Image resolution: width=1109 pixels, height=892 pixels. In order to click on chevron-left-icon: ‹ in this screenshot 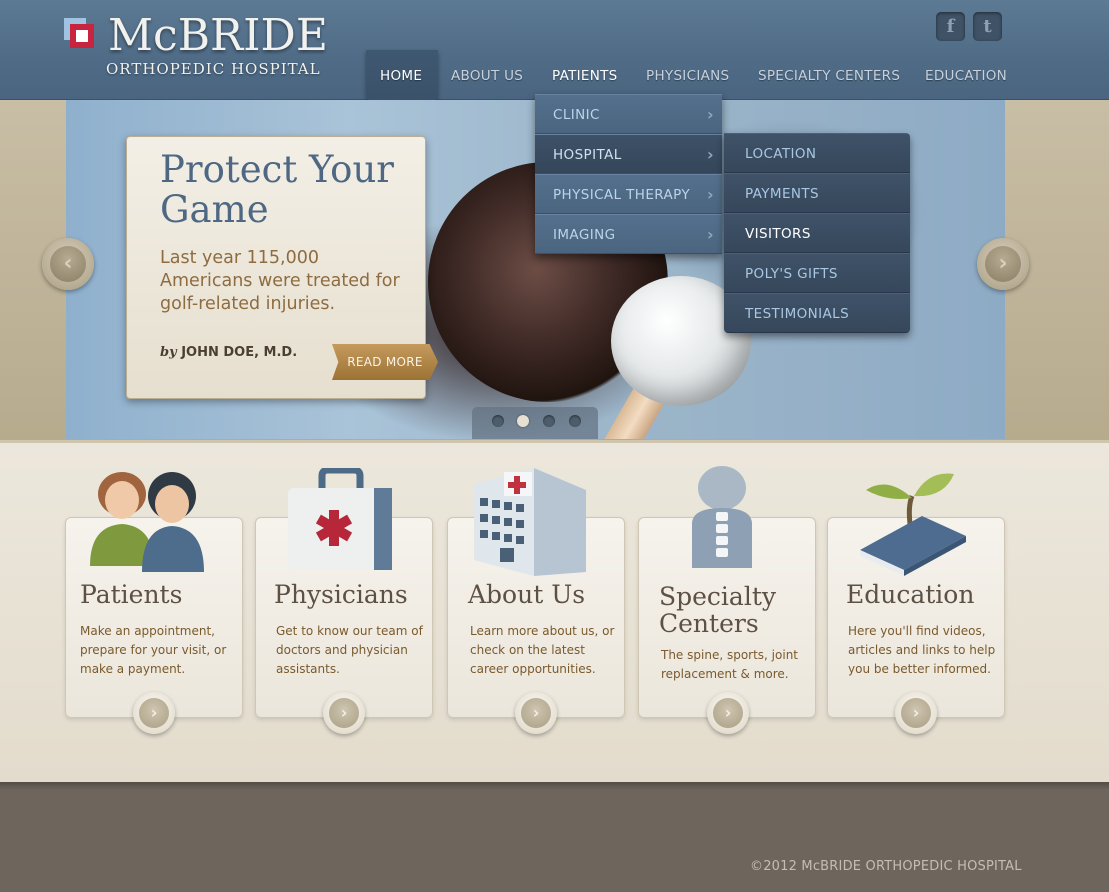, I will do `click(68, 264)`.